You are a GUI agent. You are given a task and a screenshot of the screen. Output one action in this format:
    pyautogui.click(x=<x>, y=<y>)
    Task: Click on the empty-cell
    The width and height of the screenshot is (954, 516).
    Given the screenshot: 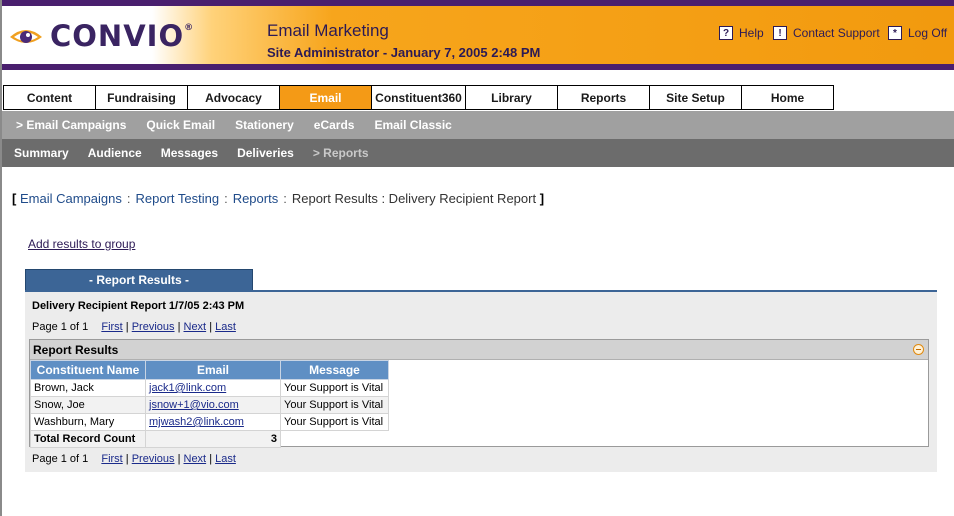 What is the action you would take?
    pyautogui.click(x=335, y=439)
    